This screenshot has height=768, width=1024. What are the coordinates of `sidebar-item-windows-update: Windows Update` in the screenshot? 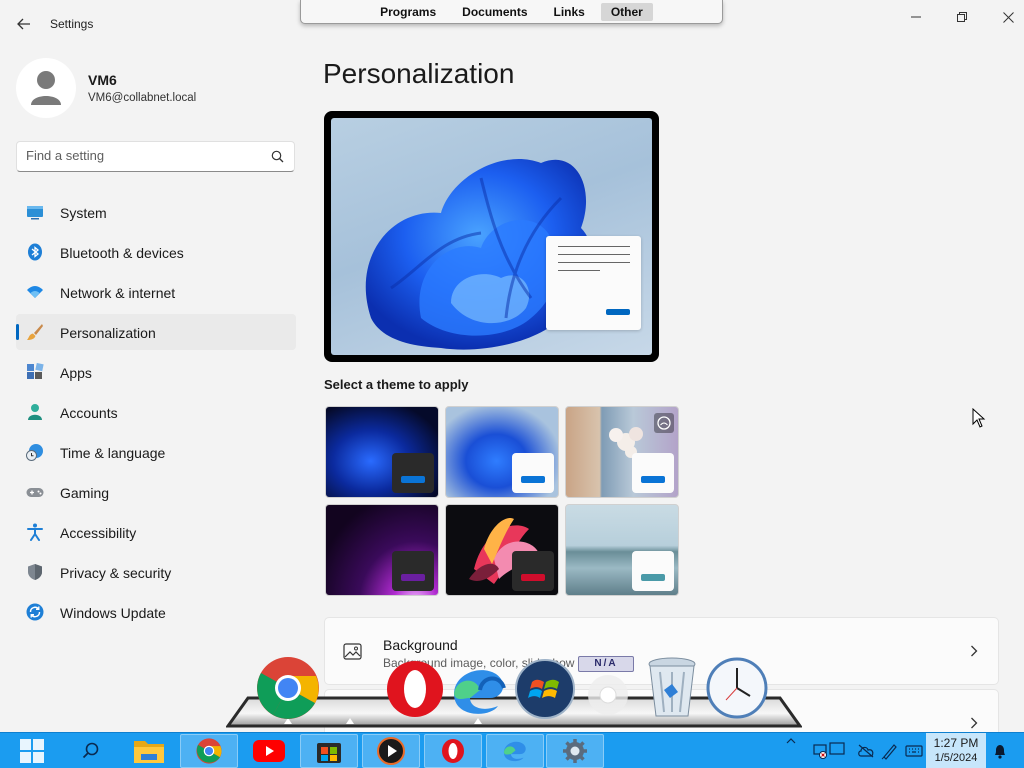 It's located at (156, 612).